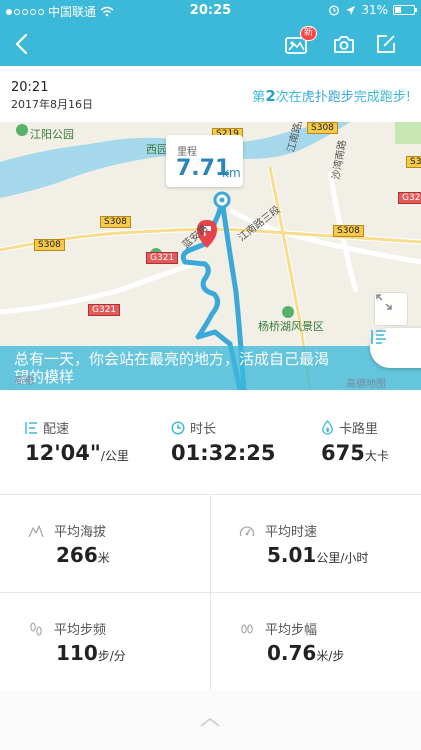  What do you see at coordinates (77, 555) in the screenshot?
I see `altitude-value: 266` at bounding box center [77, 555].